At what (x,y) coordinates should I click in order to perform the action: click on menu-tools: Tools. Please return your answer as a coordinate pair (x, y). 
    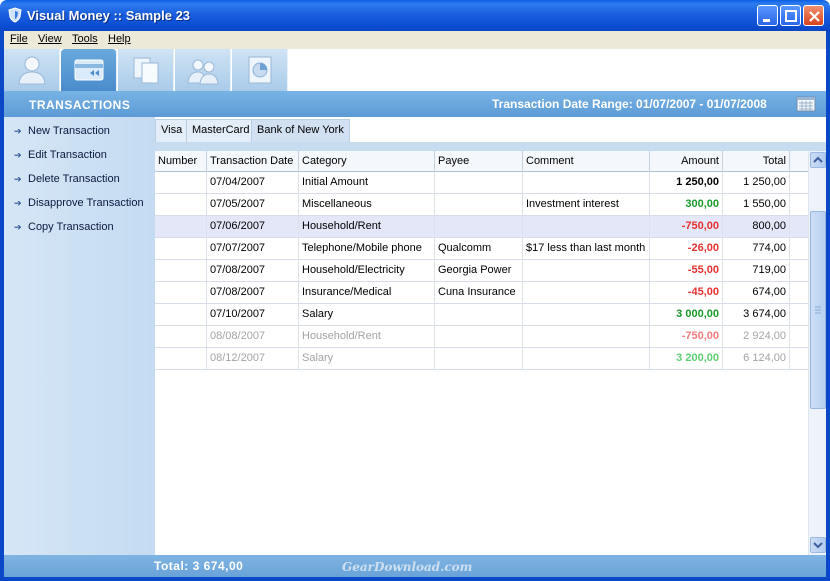
    Looking at the image, I should click on (85, 39).